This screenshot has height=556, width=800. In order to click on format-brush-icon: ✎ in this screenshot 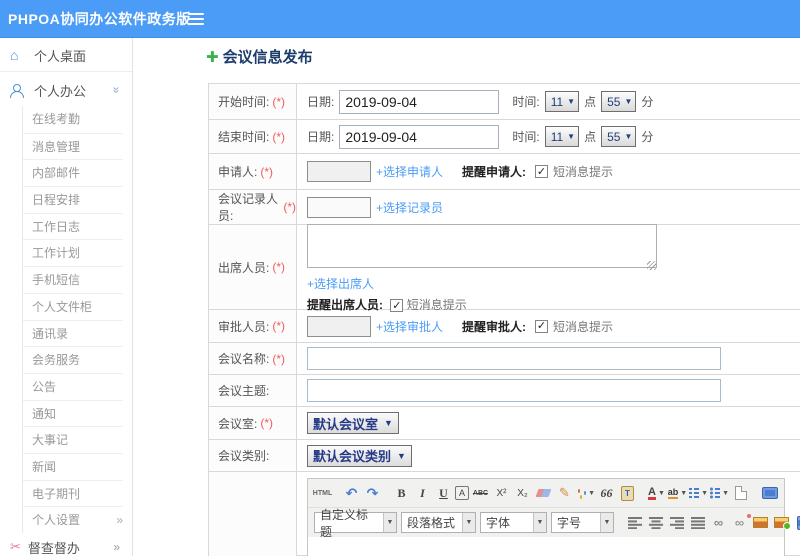, I will do `click(564, 493)`.